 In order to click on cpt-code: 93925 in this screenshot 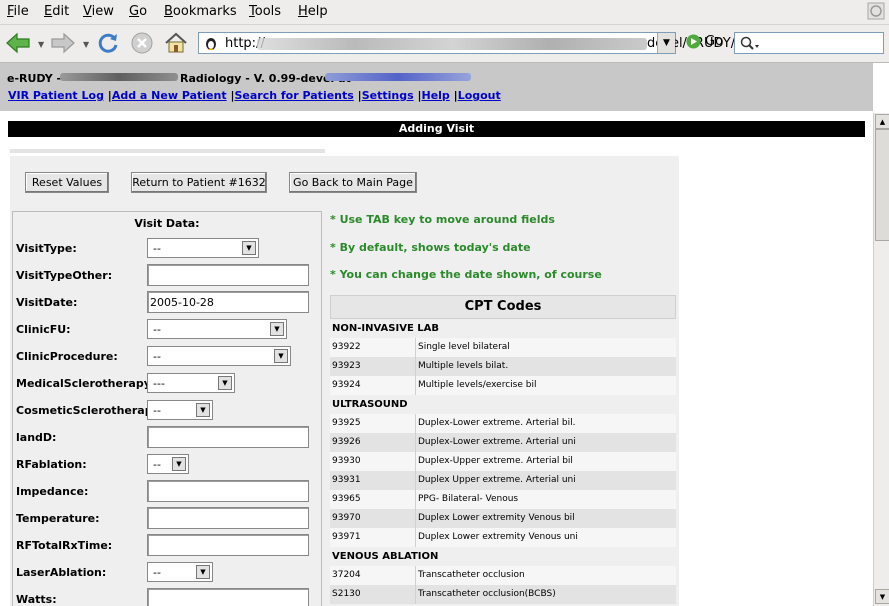, I will do `click(373, 423)`.